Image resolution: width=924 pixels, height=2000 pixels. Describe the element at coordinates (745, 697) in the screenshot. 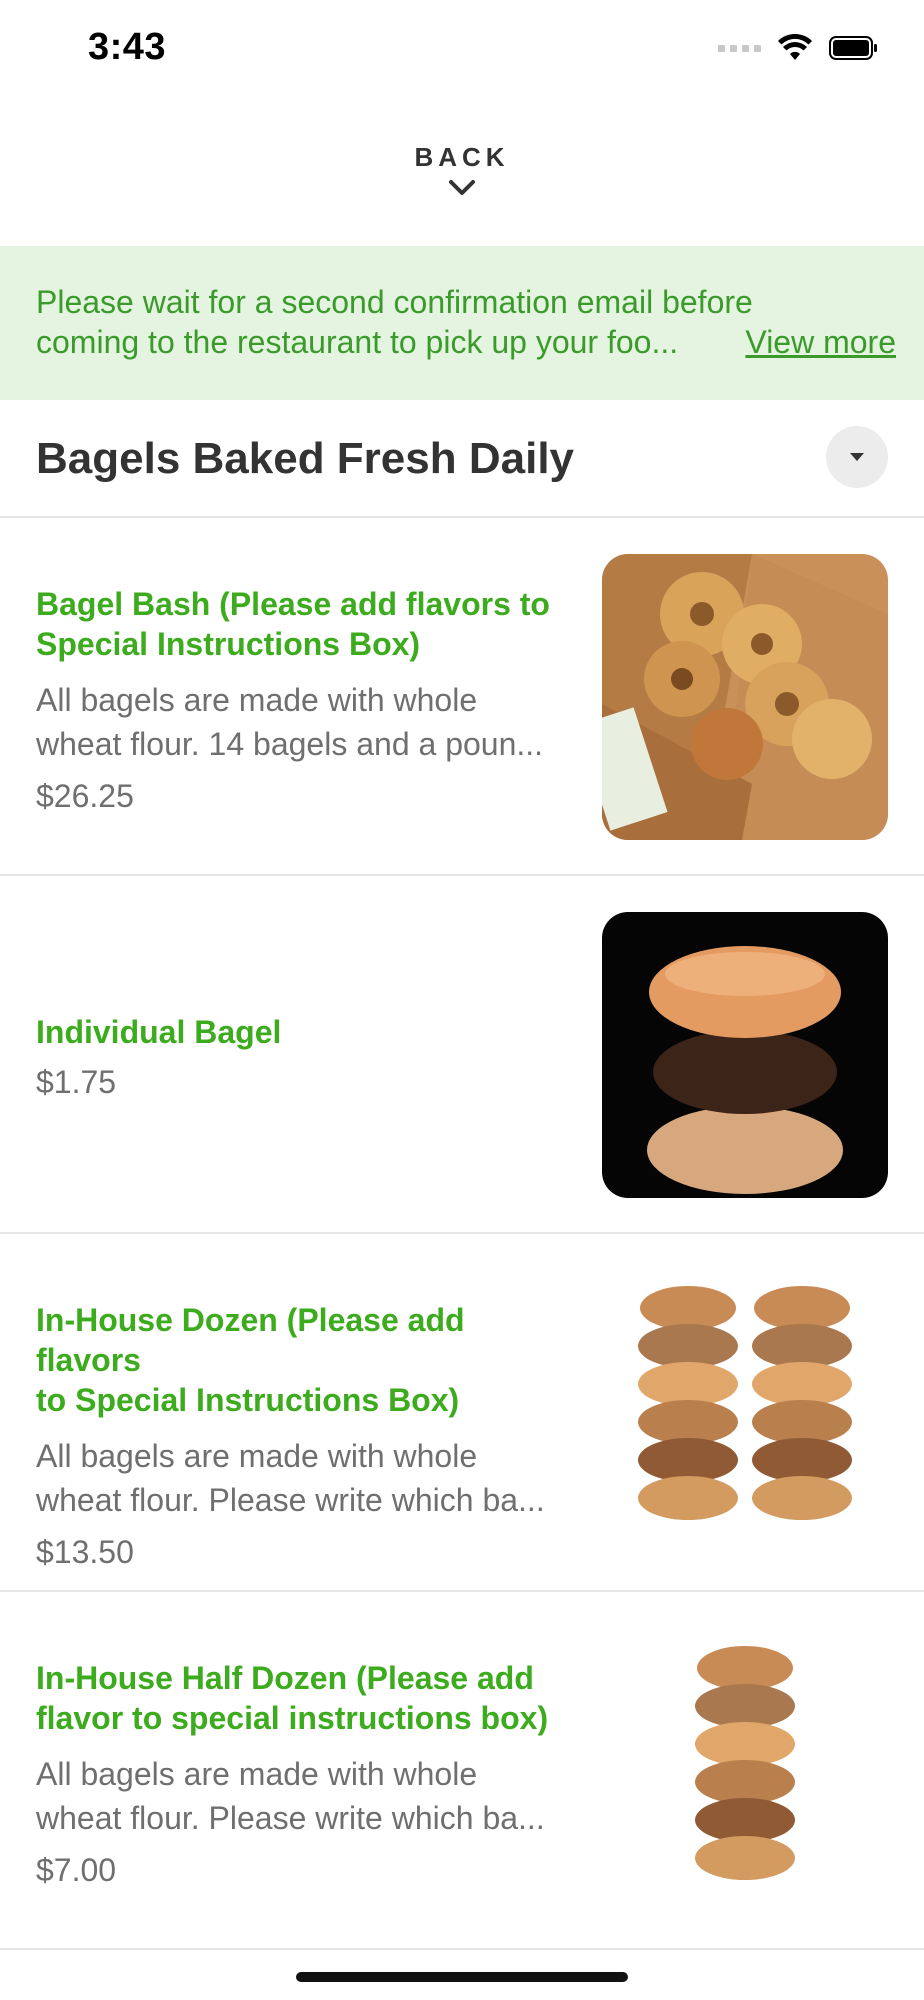

I see `bagel-box-photo` at that location.